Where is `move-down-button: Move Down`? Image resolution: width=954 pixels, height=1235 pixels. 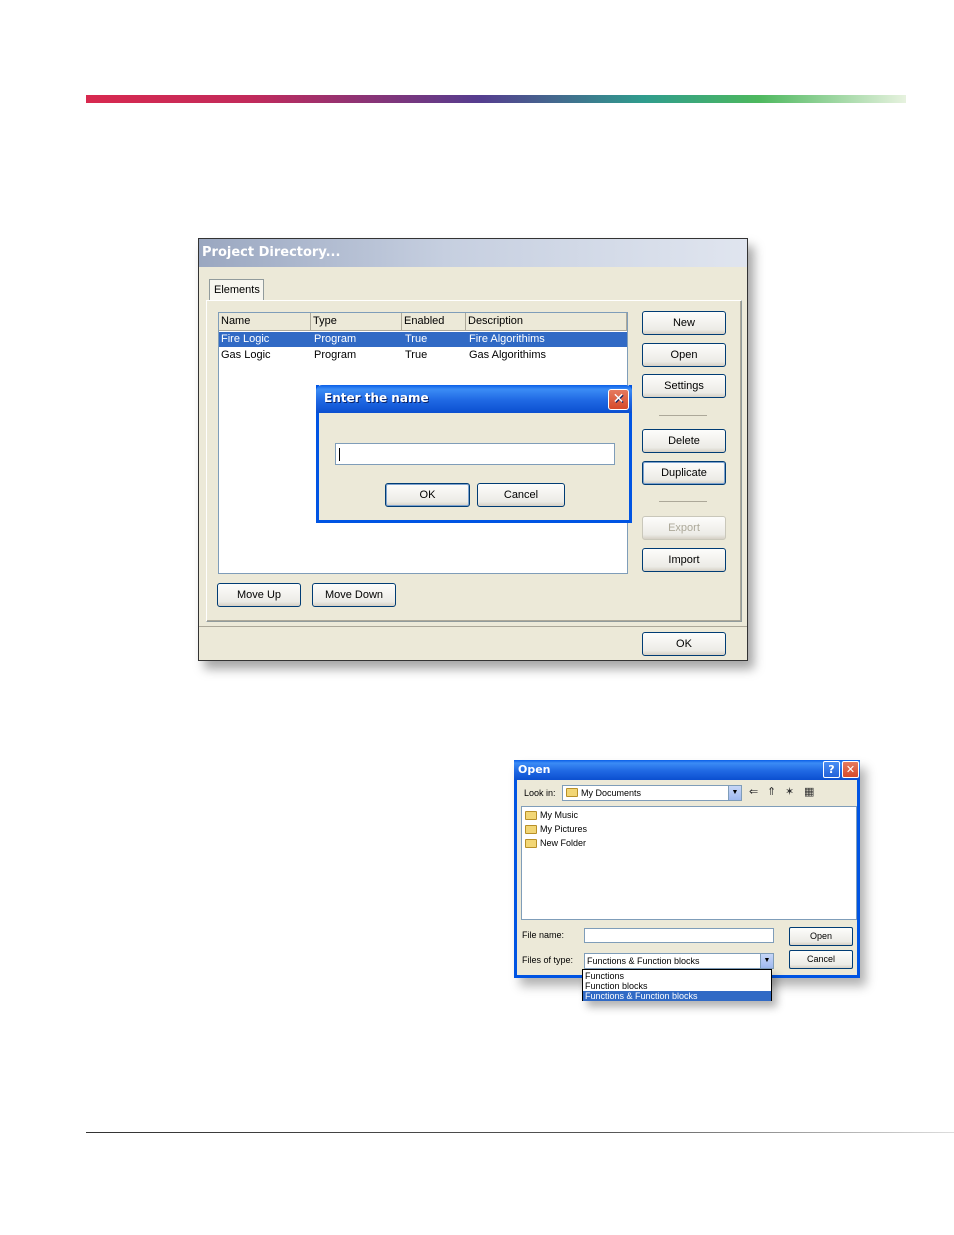 move-down-button: Move Down is located at coordinates (354, 595).